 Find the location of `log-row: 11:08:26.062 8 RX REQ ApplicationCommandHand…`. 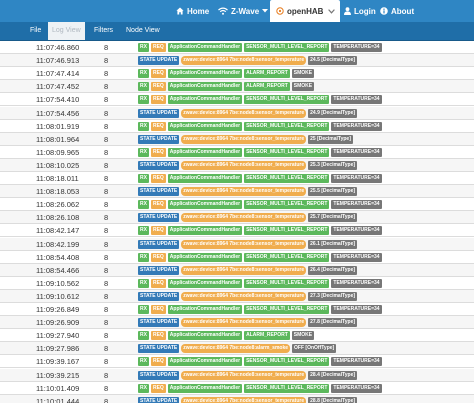

log-row: 11:08:26.062 8 RX REQ ApplicationCommandHand… is located at coordinates (237, 205).